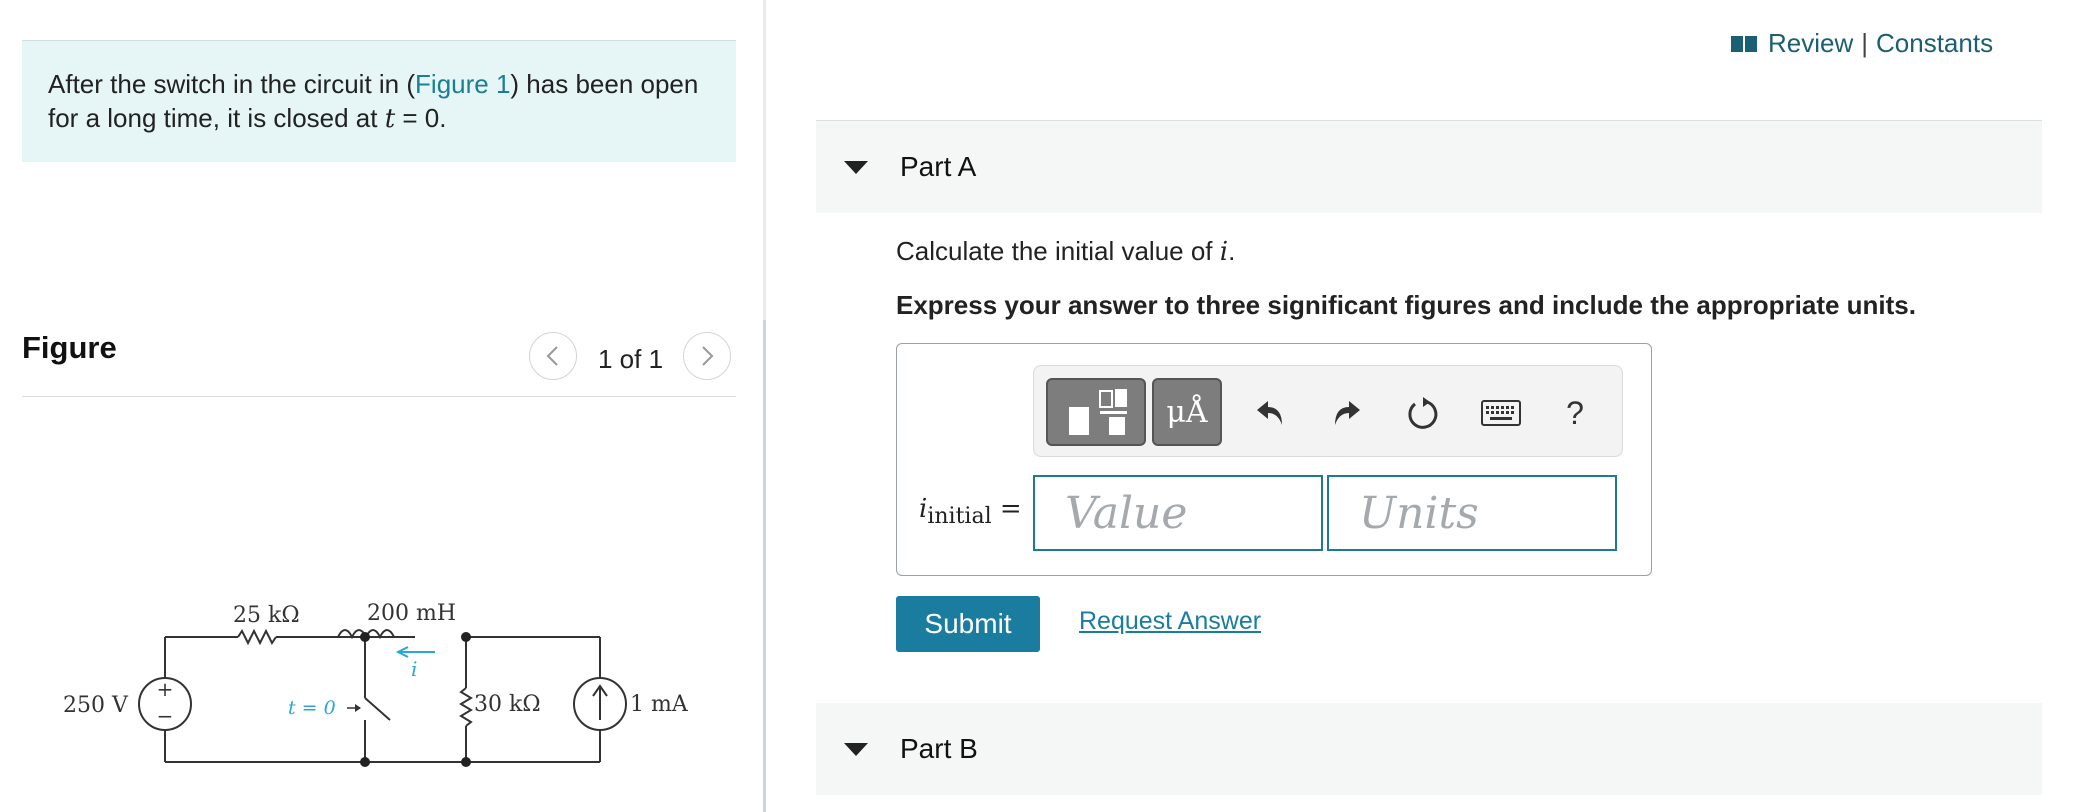  I want to click on resistor-30k-label: 30 kΩ, so click(507, 704).